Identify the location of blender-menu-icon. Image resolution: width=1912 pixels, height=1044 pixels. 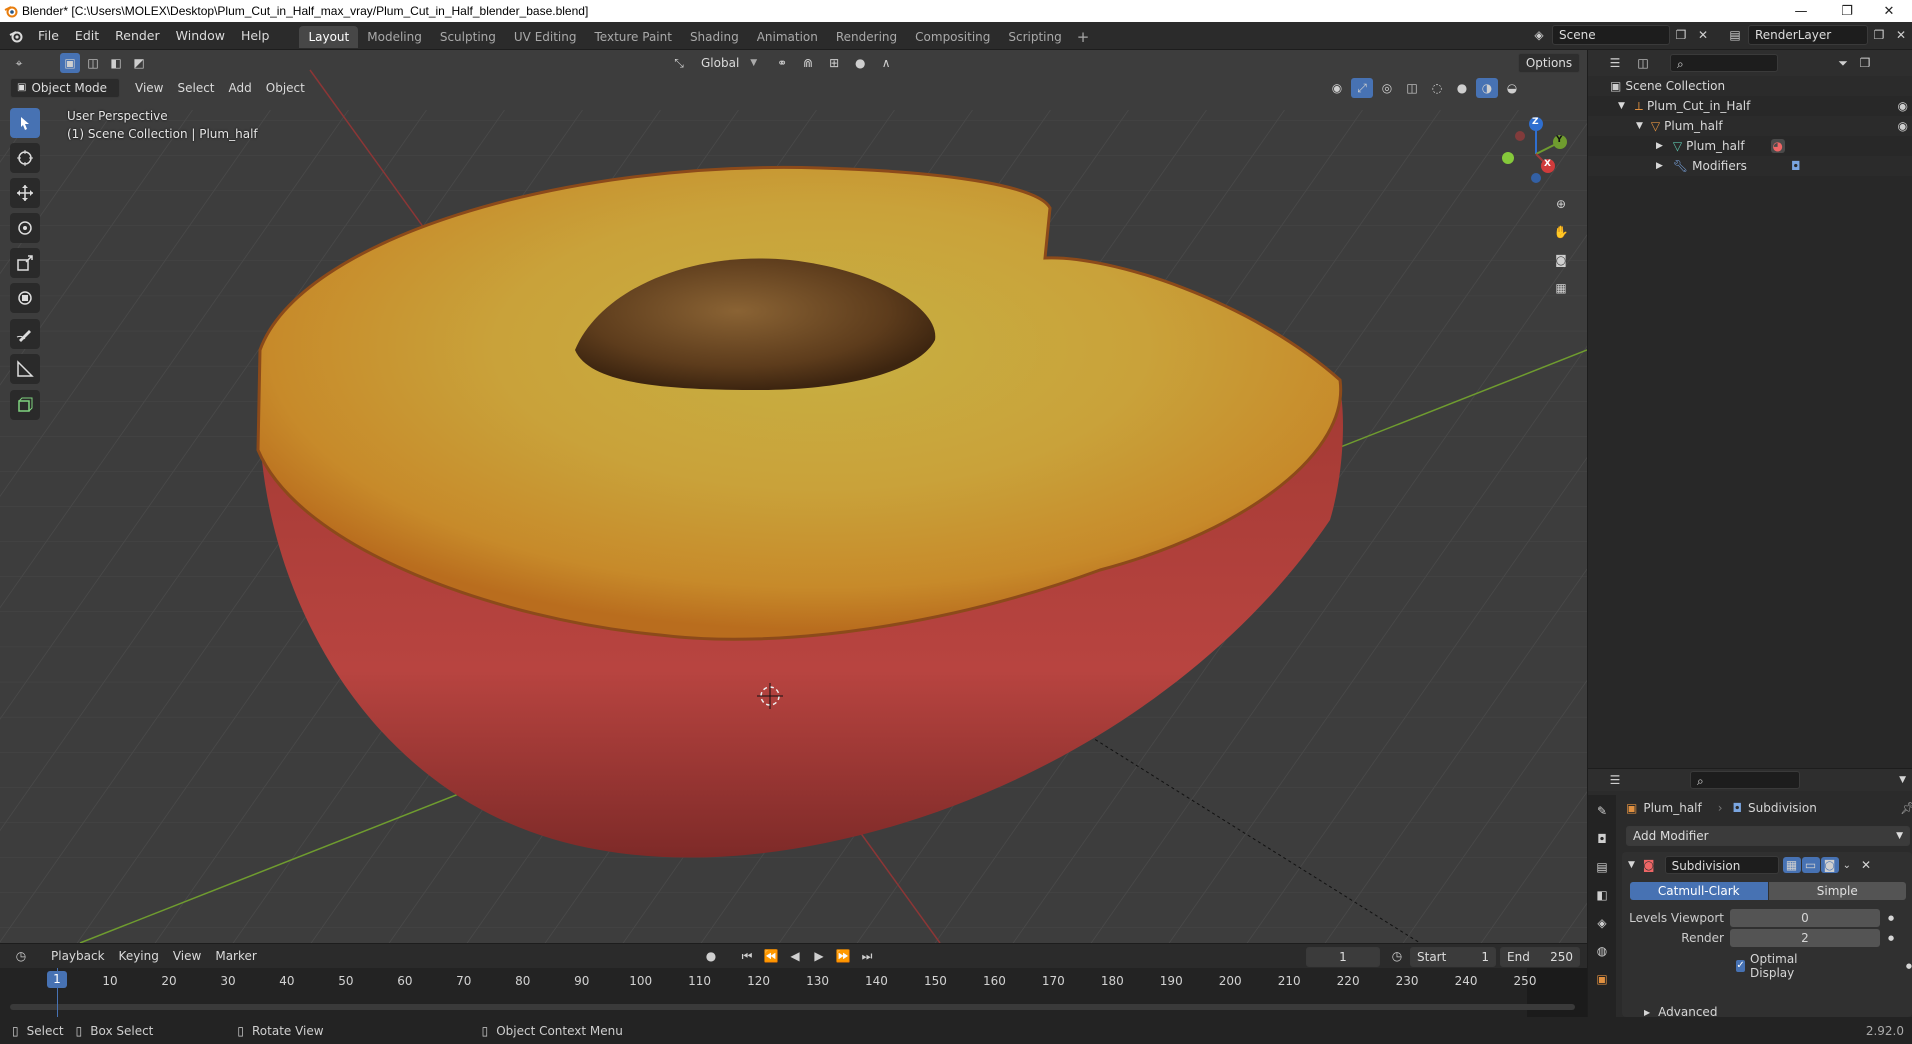
(16, 36).